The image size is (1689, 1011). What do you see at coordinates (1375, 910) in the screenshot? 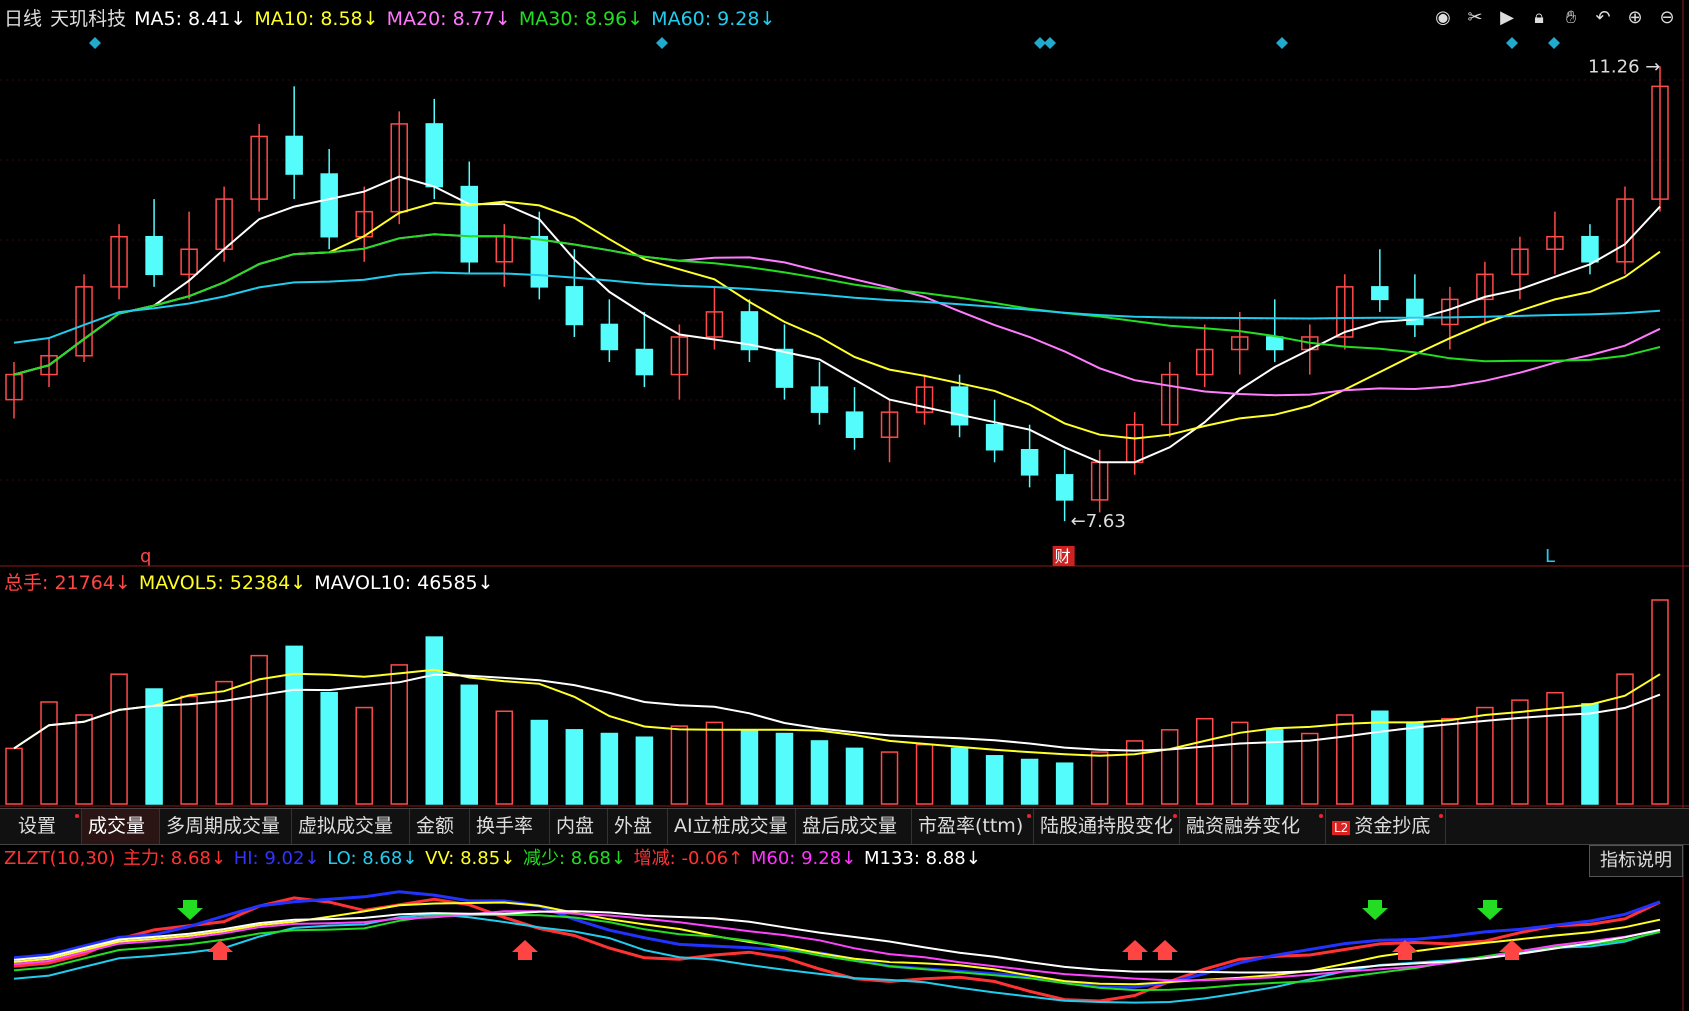
I see `down-arrow-icon` at bounding box center [1375, 910].